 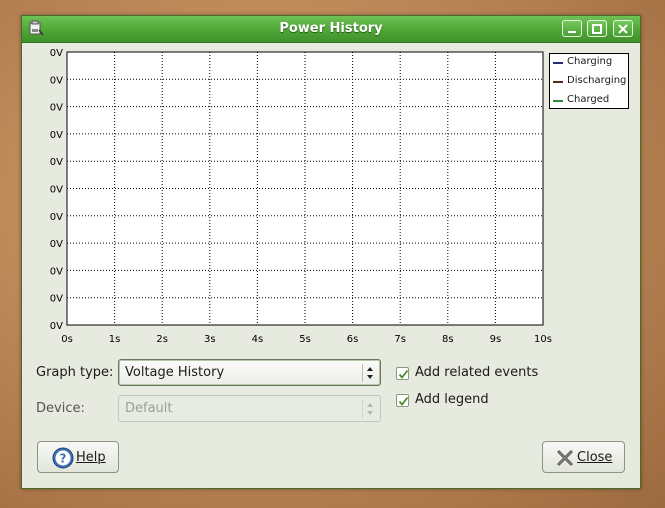 What do you see at coordinates (162, 339) in the screenshot?
I see `x-tick-label: 2s` at bounding box center [162, 339].